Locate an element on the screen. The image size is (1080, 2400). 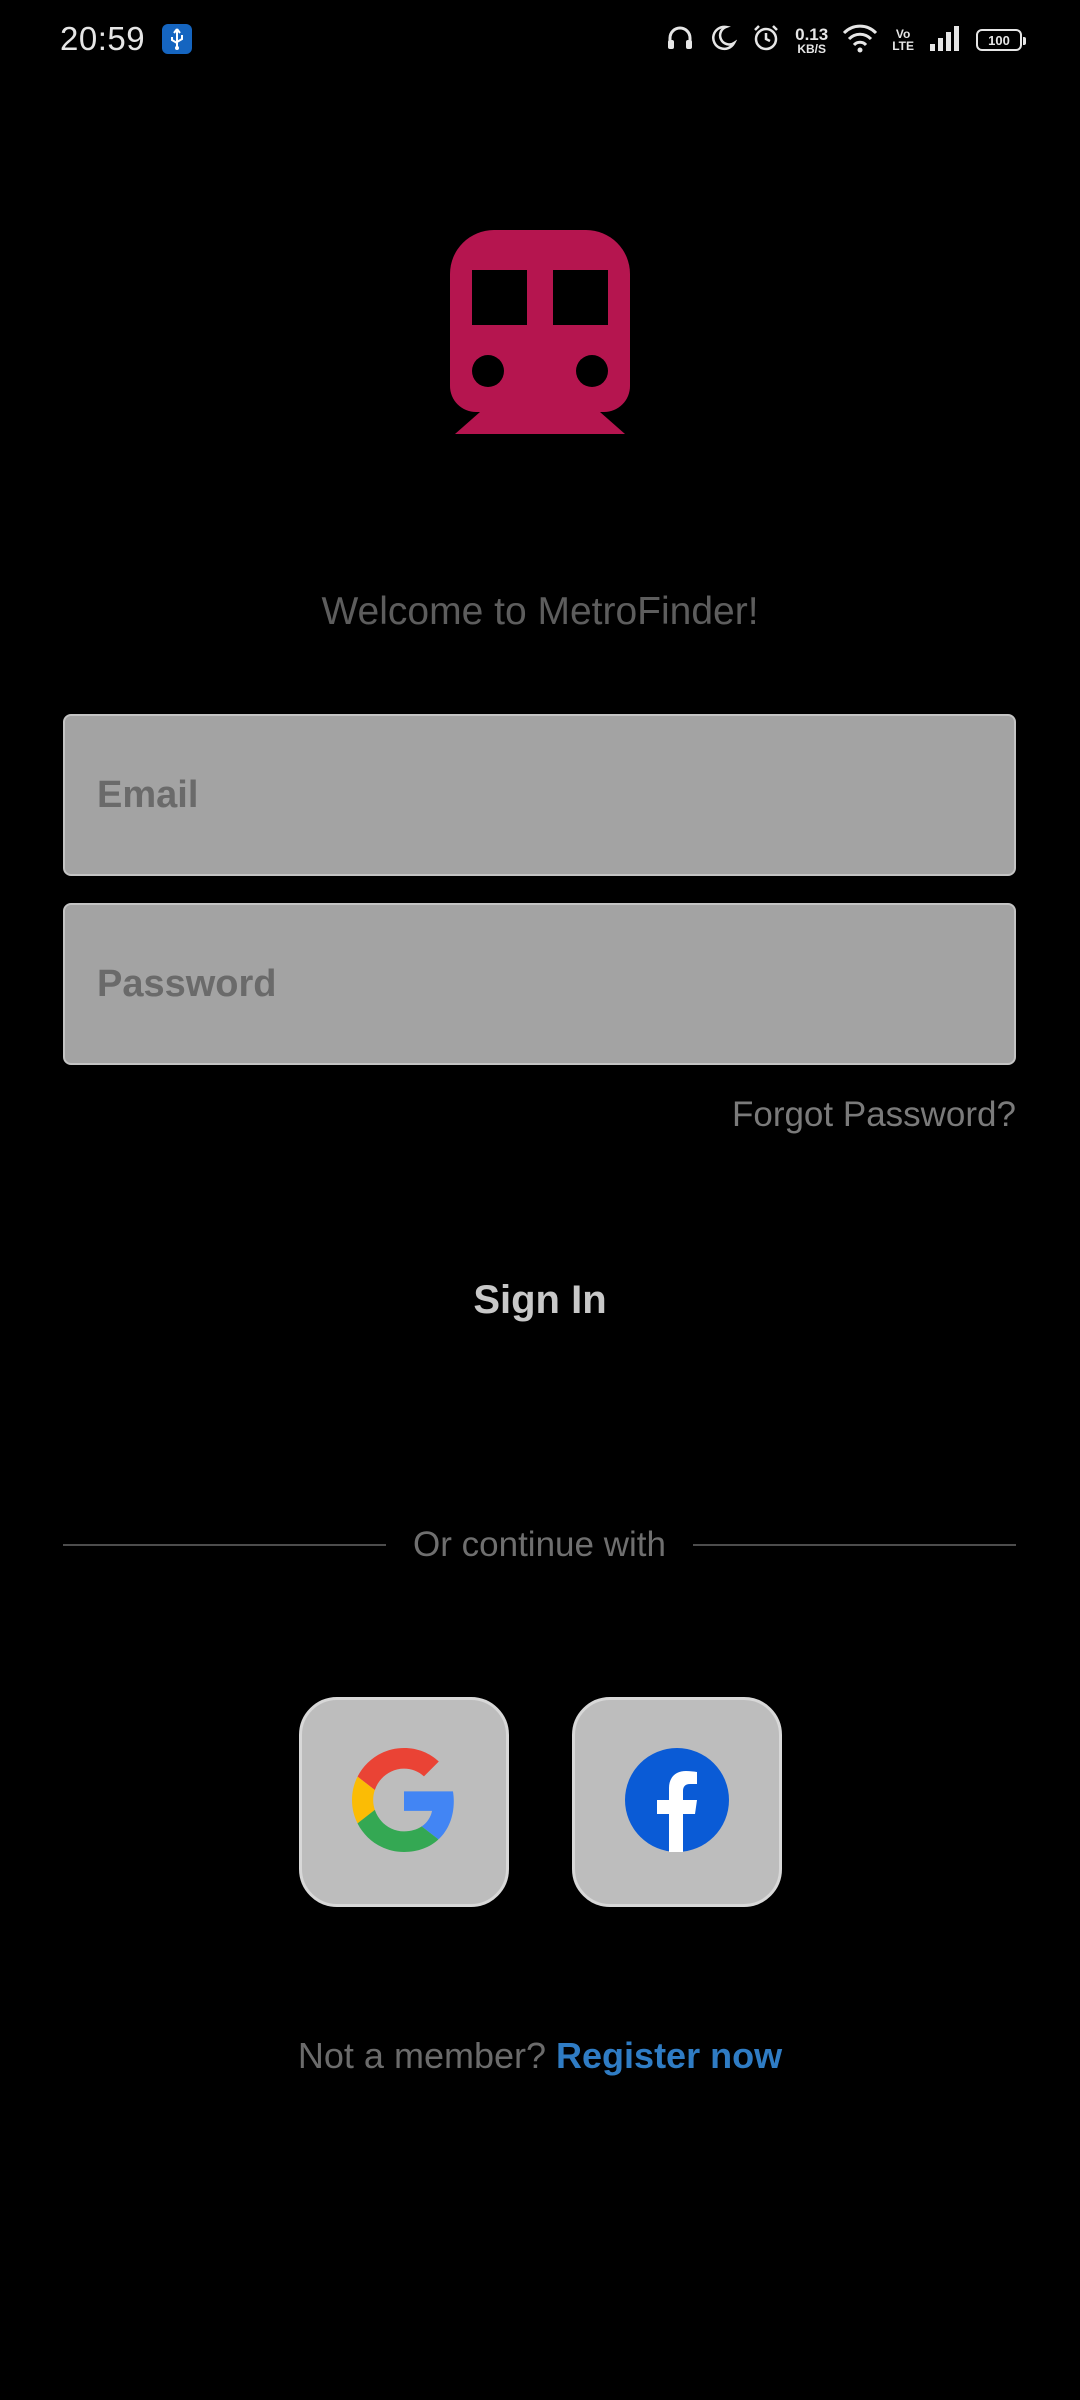
status-time: 20:59 is located at coordinates (103, 38).